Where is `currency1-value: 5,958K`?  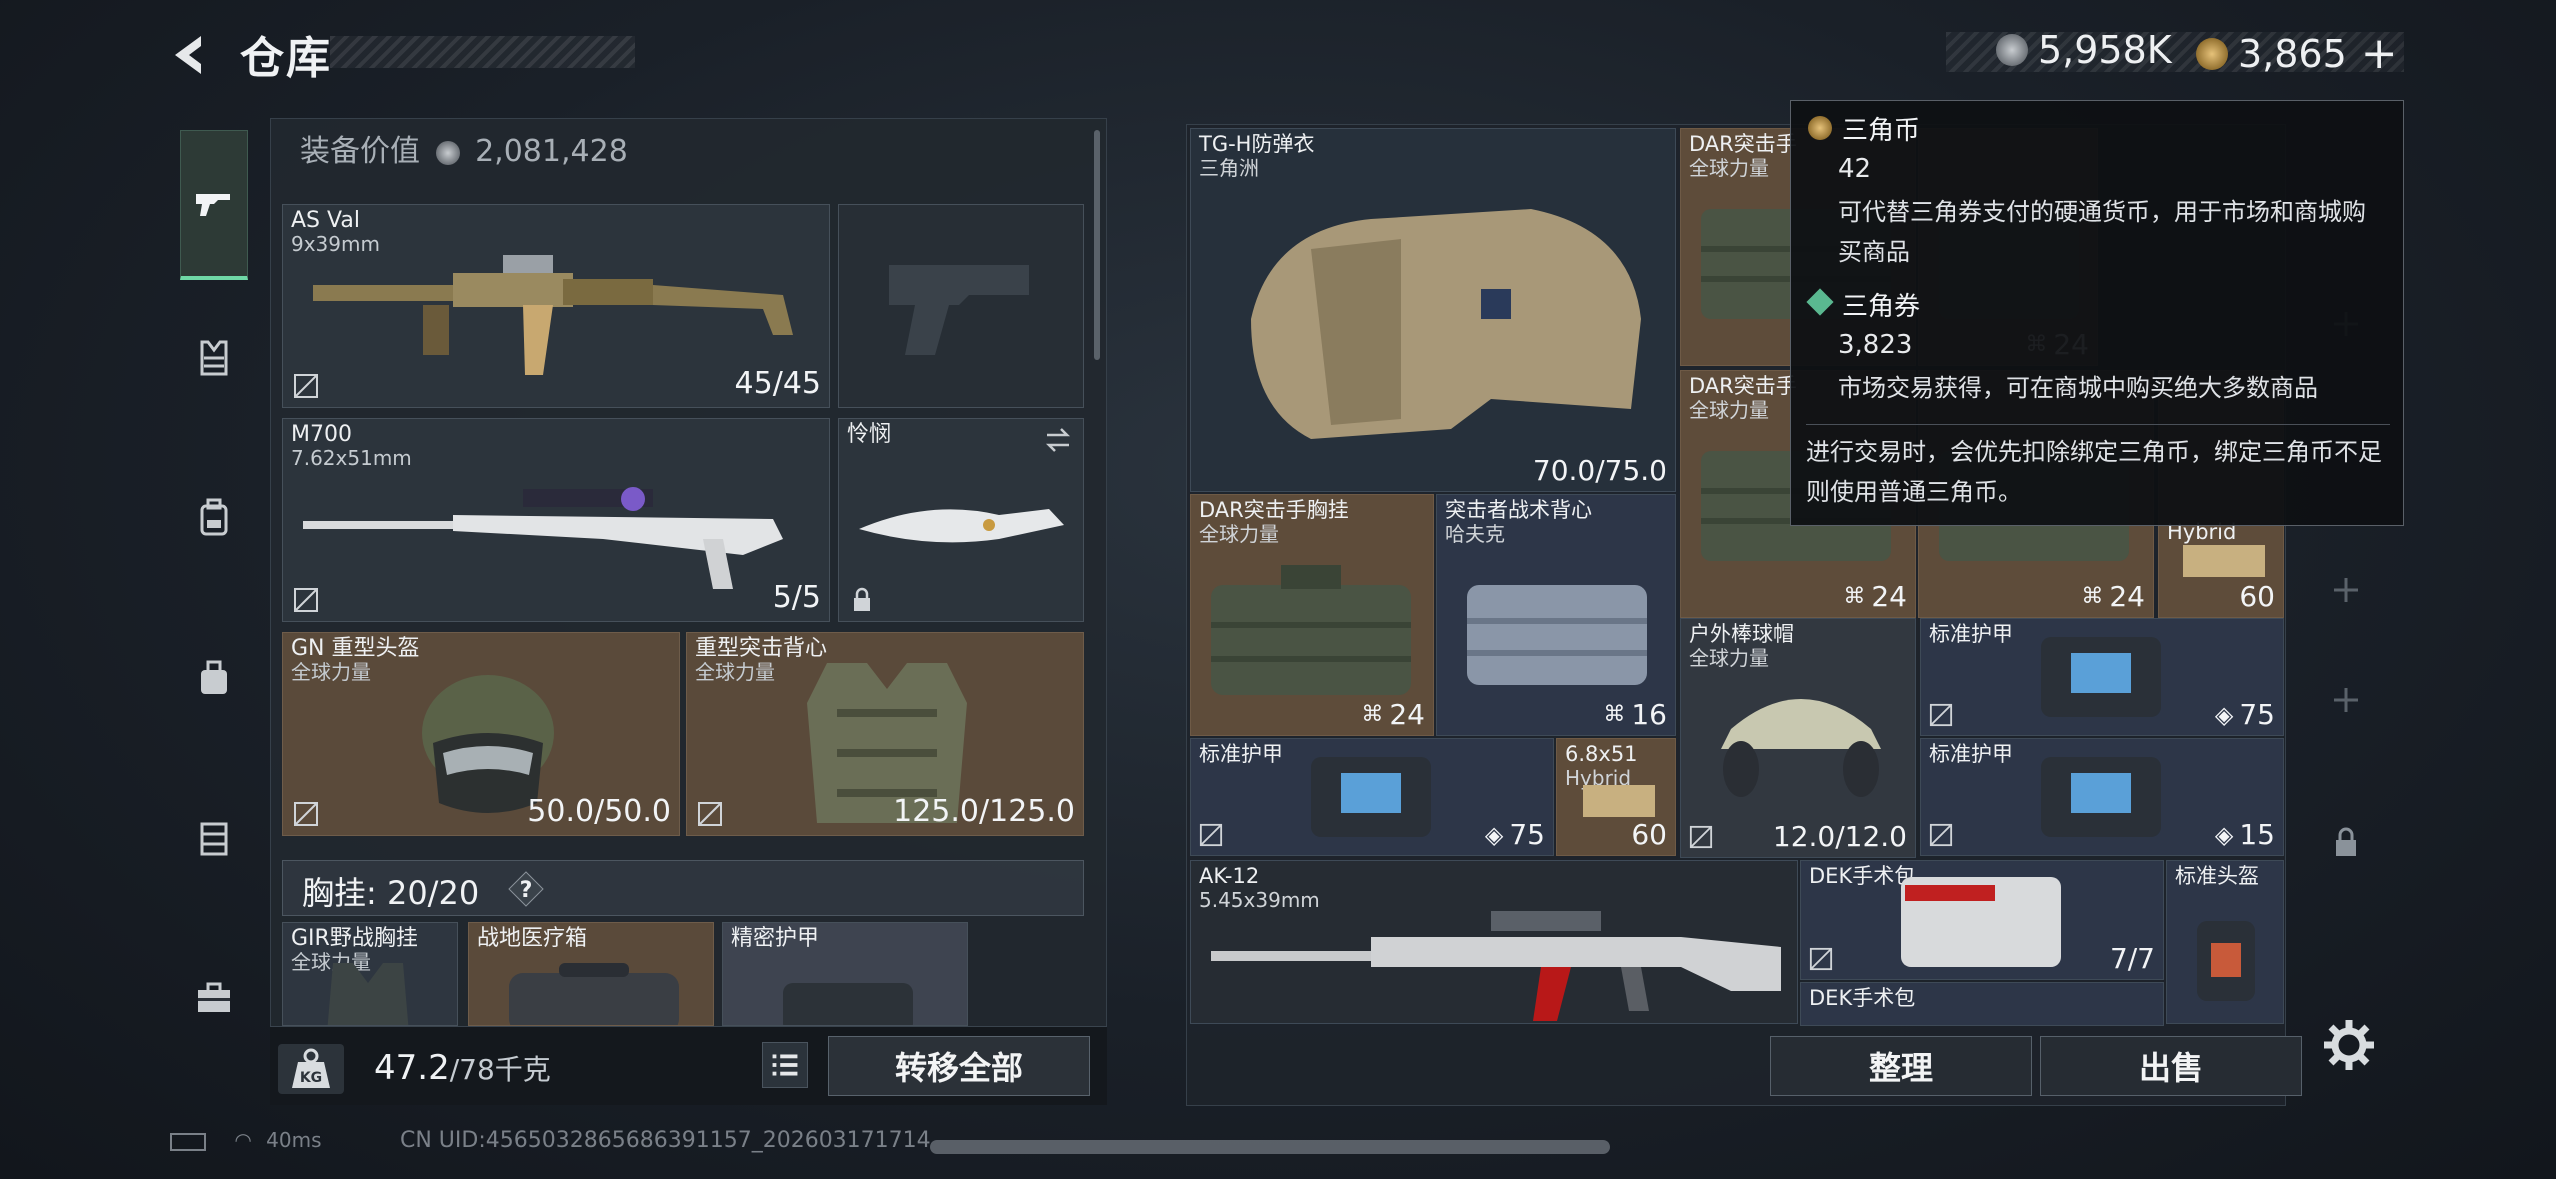 currency1-value: 5,958K is located at coordinates (2105, 50).